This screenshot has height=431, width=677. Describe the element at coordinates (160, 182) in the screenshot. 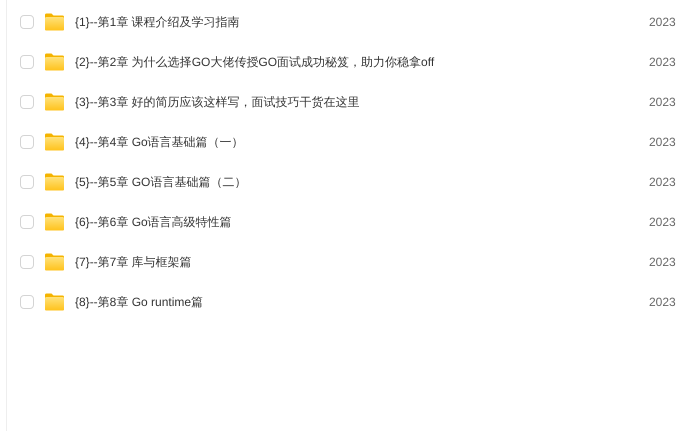

I see `folder-name: {5}--第5章 GO语言基础篇（二）` at that location.